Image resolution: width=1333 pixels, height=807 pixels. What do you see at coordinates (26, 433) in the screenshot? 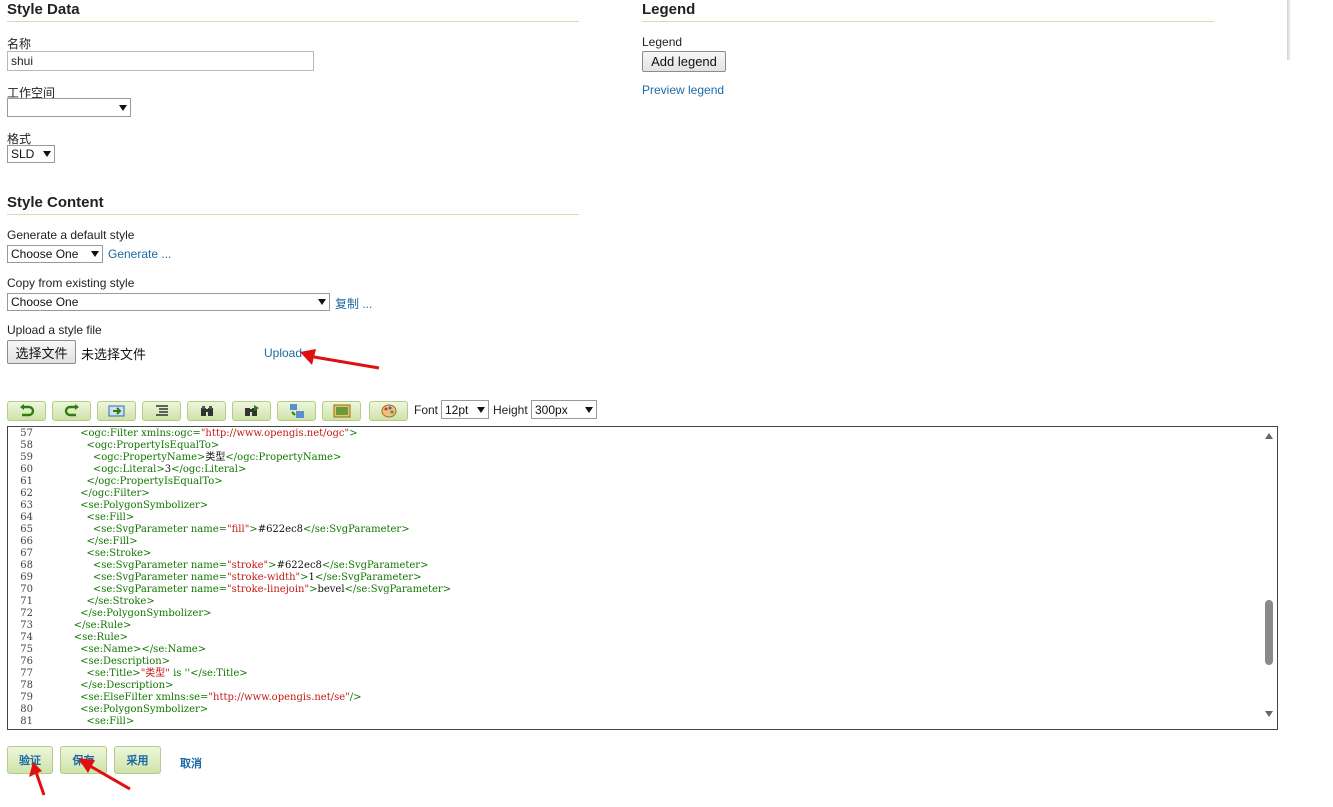
I see `line-number: 57` at bounding box center [26, 433].